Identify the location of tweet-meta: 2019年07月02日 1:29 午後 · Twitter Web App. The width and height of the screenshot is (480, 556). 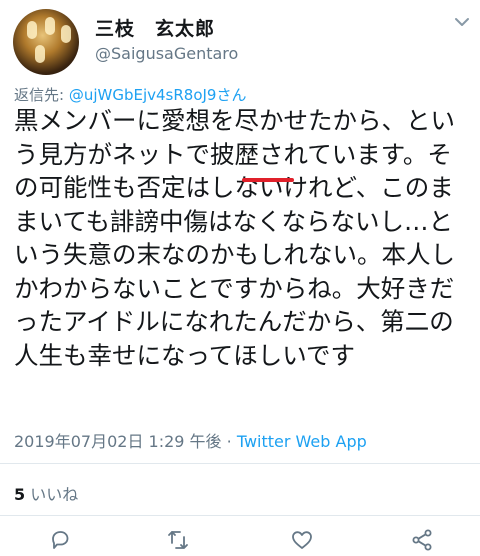
(190, 440).